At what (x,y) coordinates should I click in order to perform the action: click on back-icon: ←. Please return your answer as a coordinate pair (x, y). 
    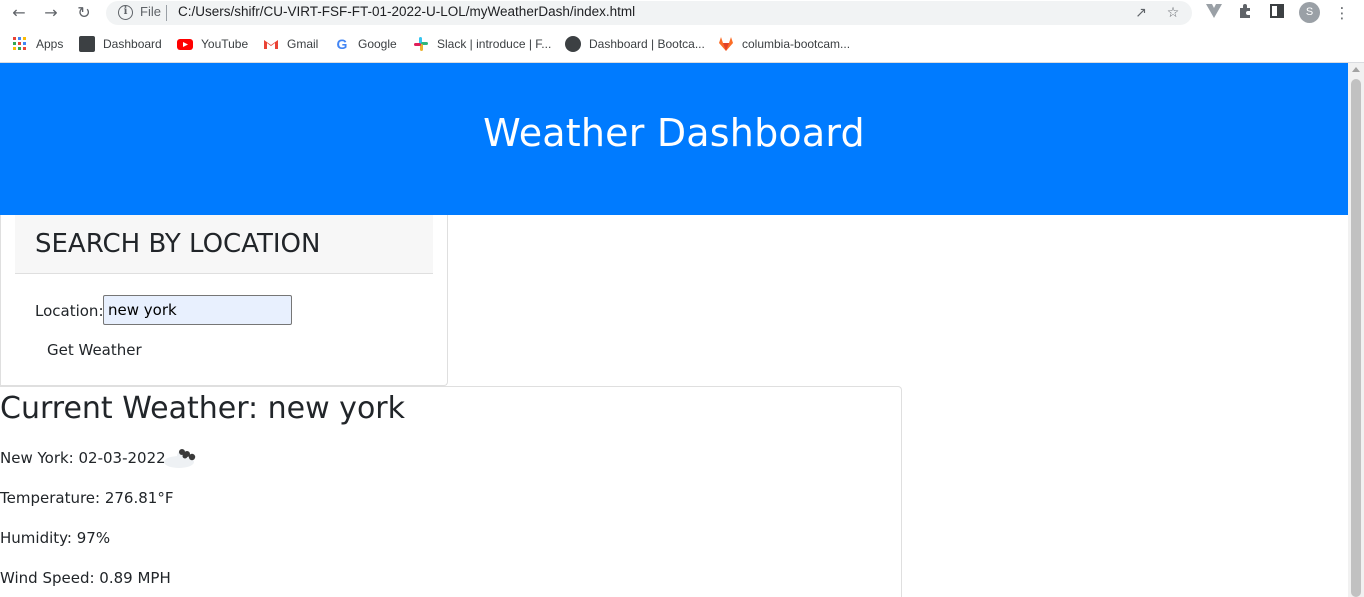
    Looking at the image, I should click on (19, 13).